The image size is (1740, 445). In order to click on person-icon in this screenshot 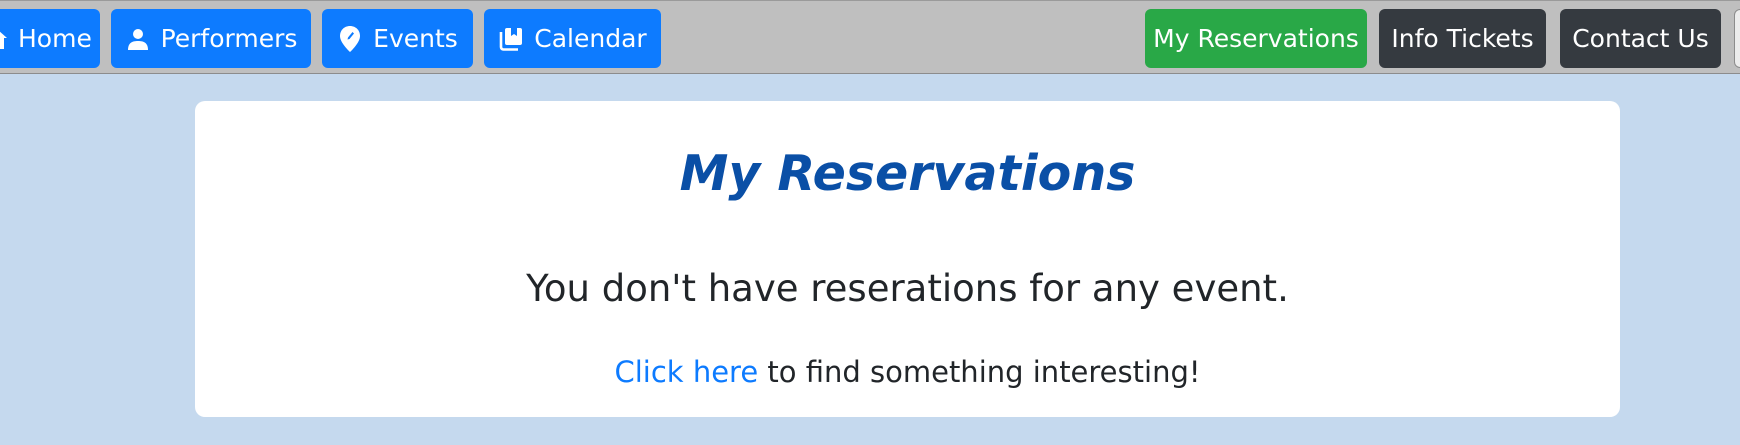, I will do `click(138, 39)`.